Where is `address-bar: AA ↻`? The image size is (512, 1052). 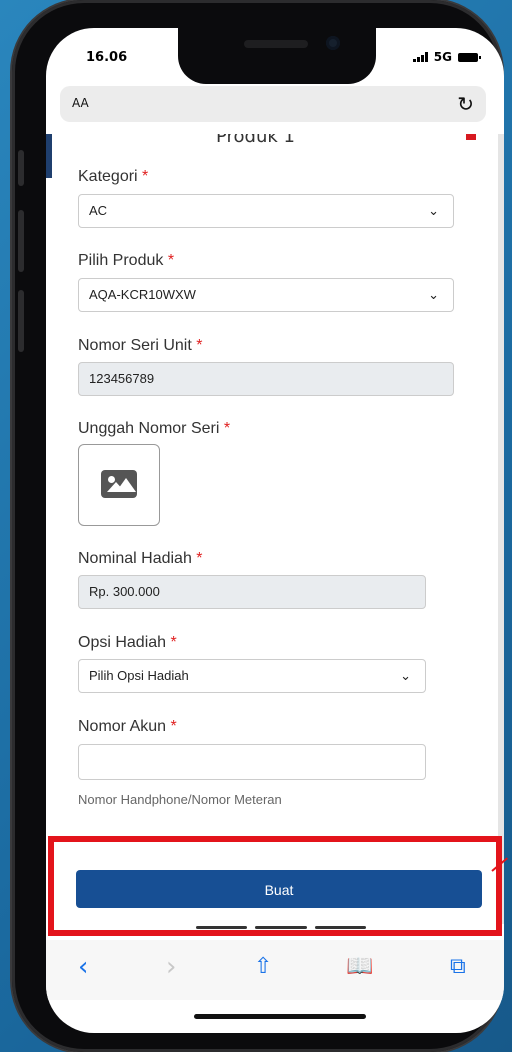
address-bar: AA ↻ is located at coordinates (273, 104).